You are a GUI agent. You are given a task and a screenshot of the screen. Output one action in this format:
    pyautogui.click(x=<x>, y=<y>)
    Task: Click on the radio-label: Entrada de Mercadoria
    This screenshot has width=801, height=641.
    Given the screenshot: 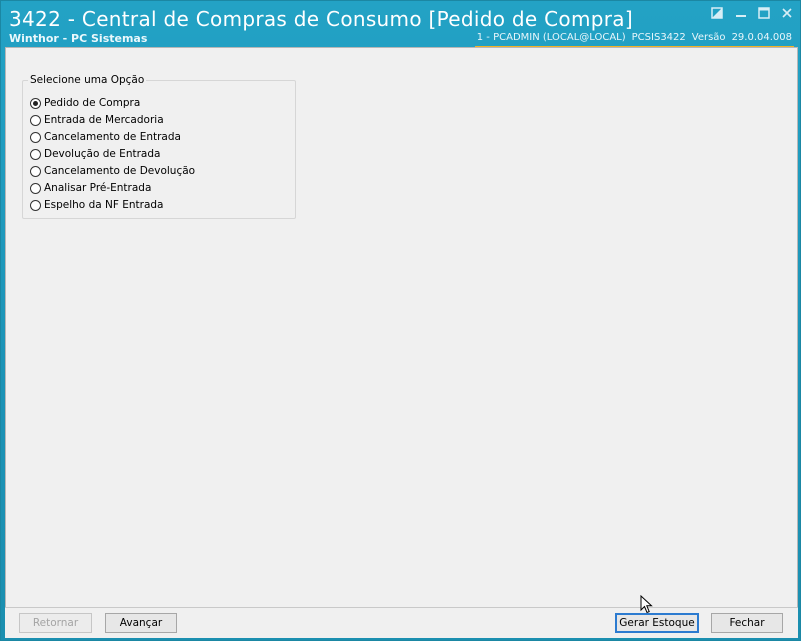 What is the action you would take?
    pyautogui.click(x=104, y=120)
    